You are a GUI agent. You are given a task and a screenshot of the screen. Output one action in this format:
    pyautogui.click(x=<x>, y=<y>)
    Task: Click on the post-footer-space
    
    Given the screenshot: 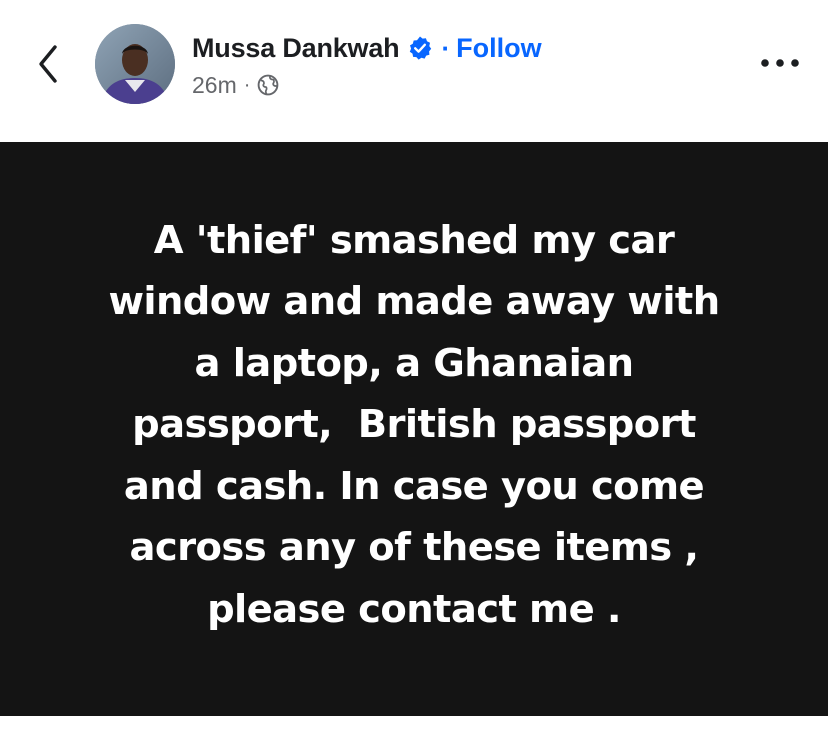 What is the action you would take?
    pyautogui.click(x=414, y=725)
    